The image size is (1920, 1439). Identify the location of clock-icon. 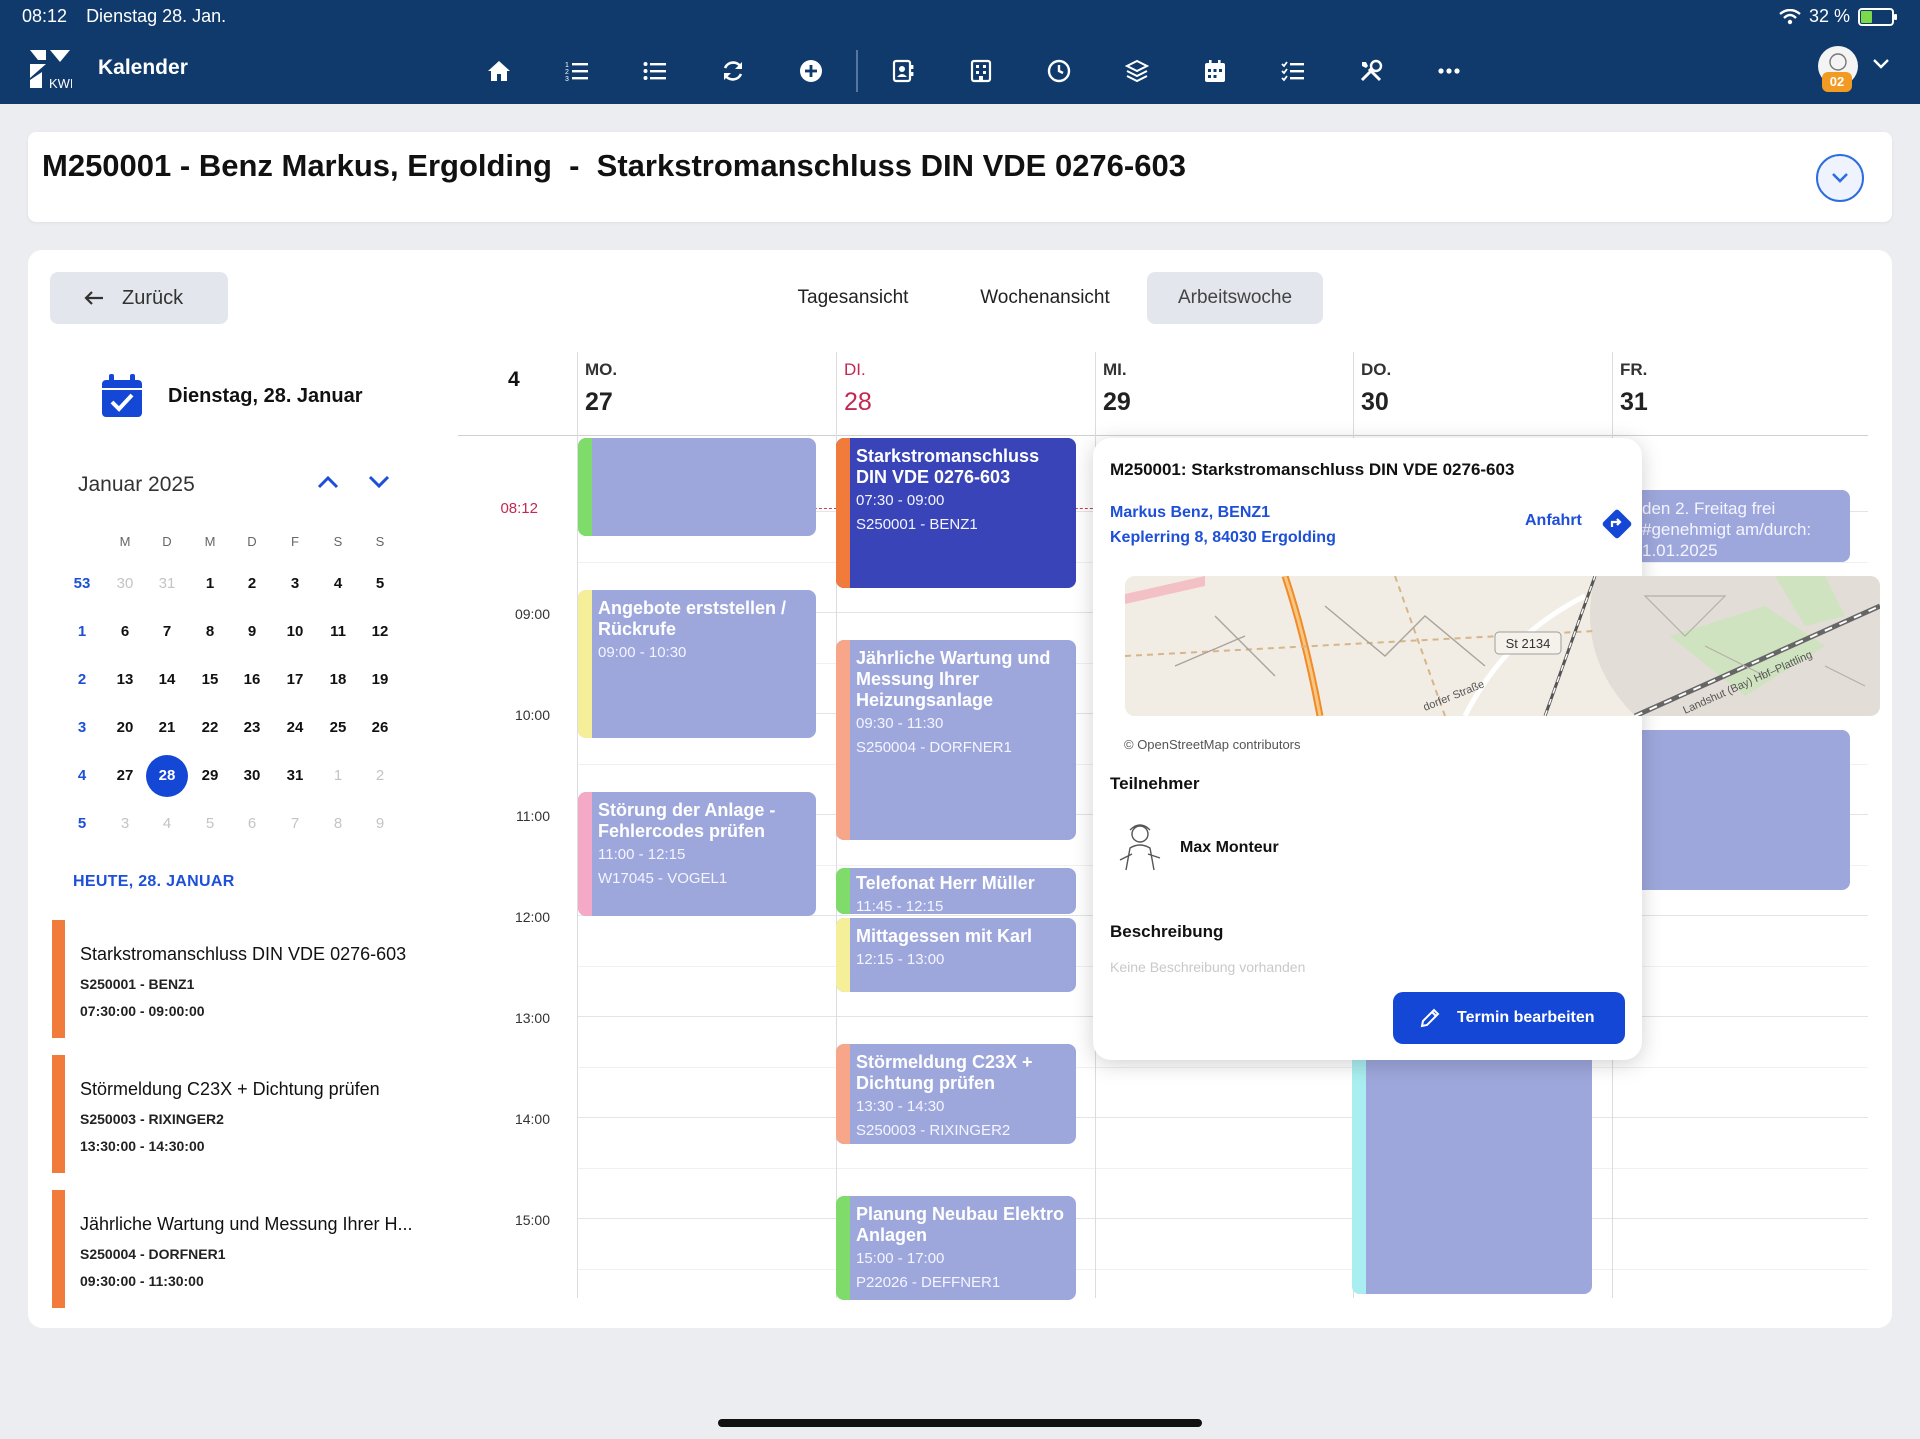
(1059, 71).